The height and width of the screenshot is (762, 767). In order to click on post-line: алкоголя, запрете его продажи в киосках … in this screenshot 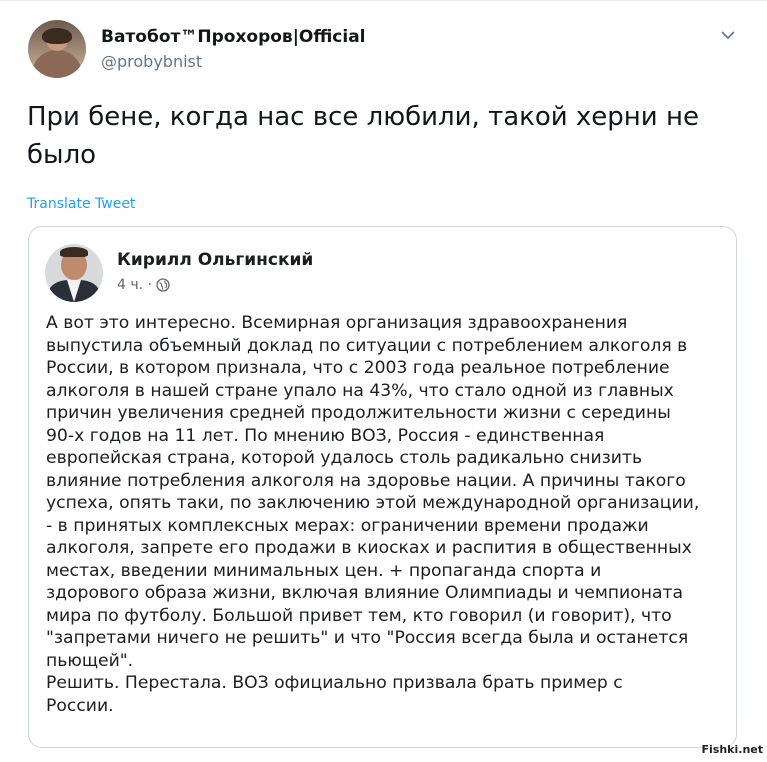, I will do `click(369, 548)`.